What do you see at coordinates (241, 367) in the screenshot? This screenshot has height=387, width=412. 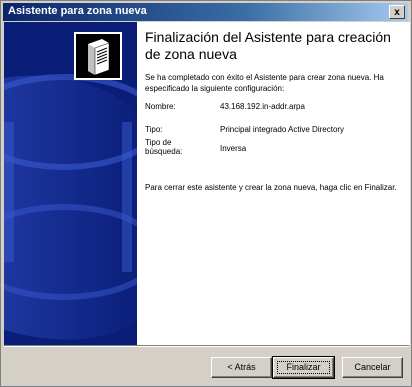 I see `back-button: < Atrás` at bounding box center [241, 367].